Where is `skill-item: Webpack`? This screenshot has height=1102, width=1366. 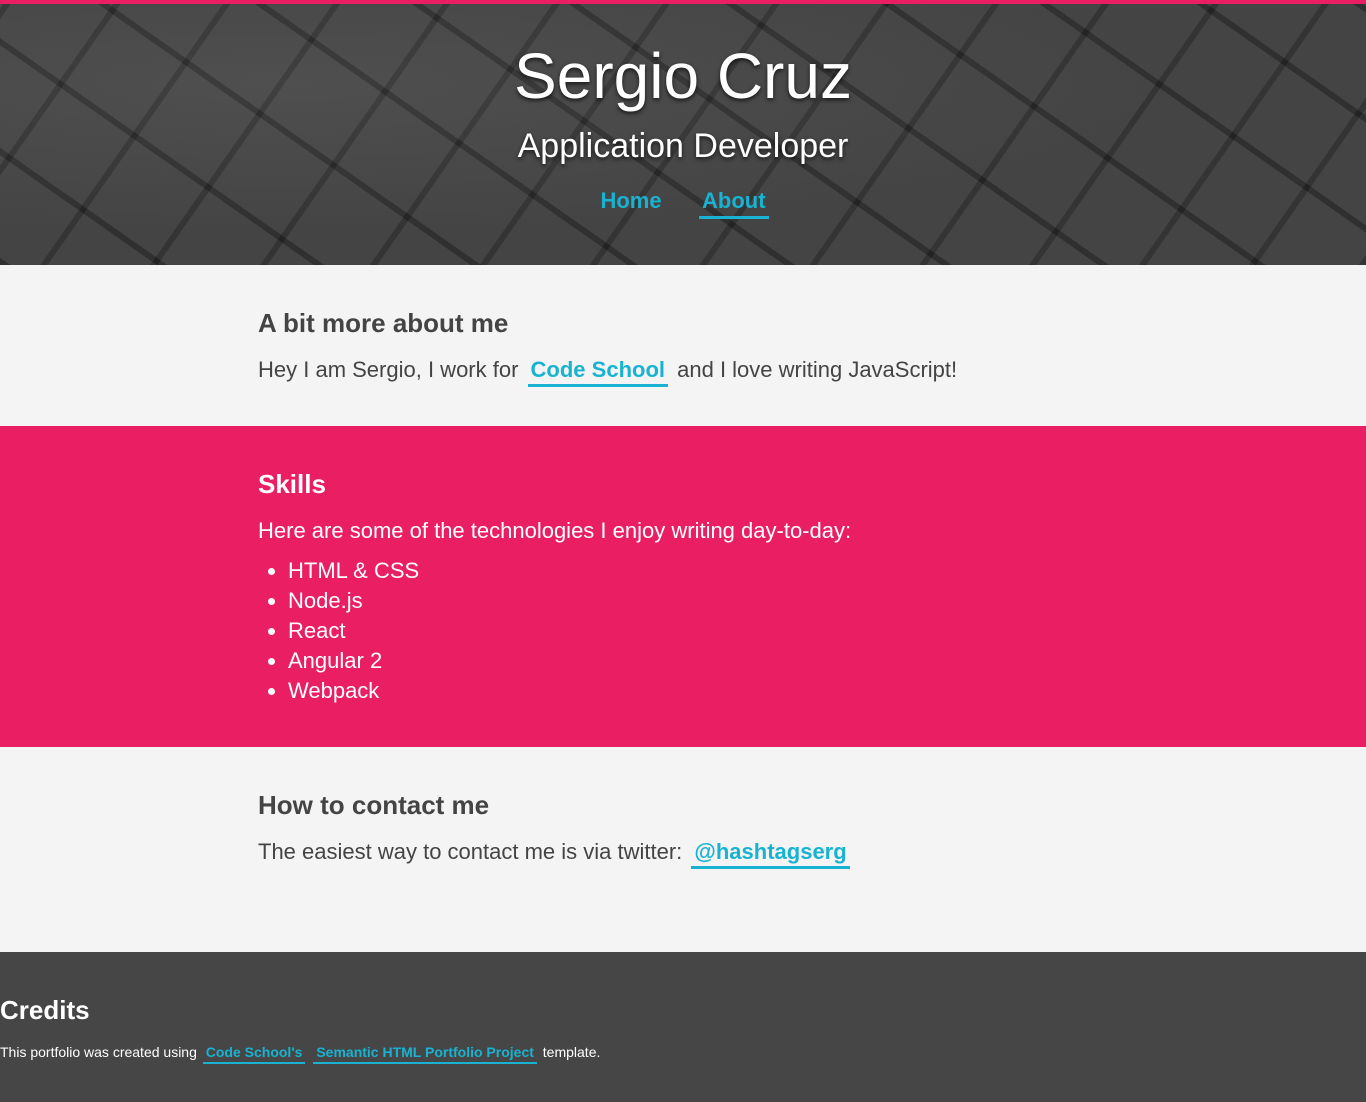 skill-item: Webpack is located at coordinates (698, 691).